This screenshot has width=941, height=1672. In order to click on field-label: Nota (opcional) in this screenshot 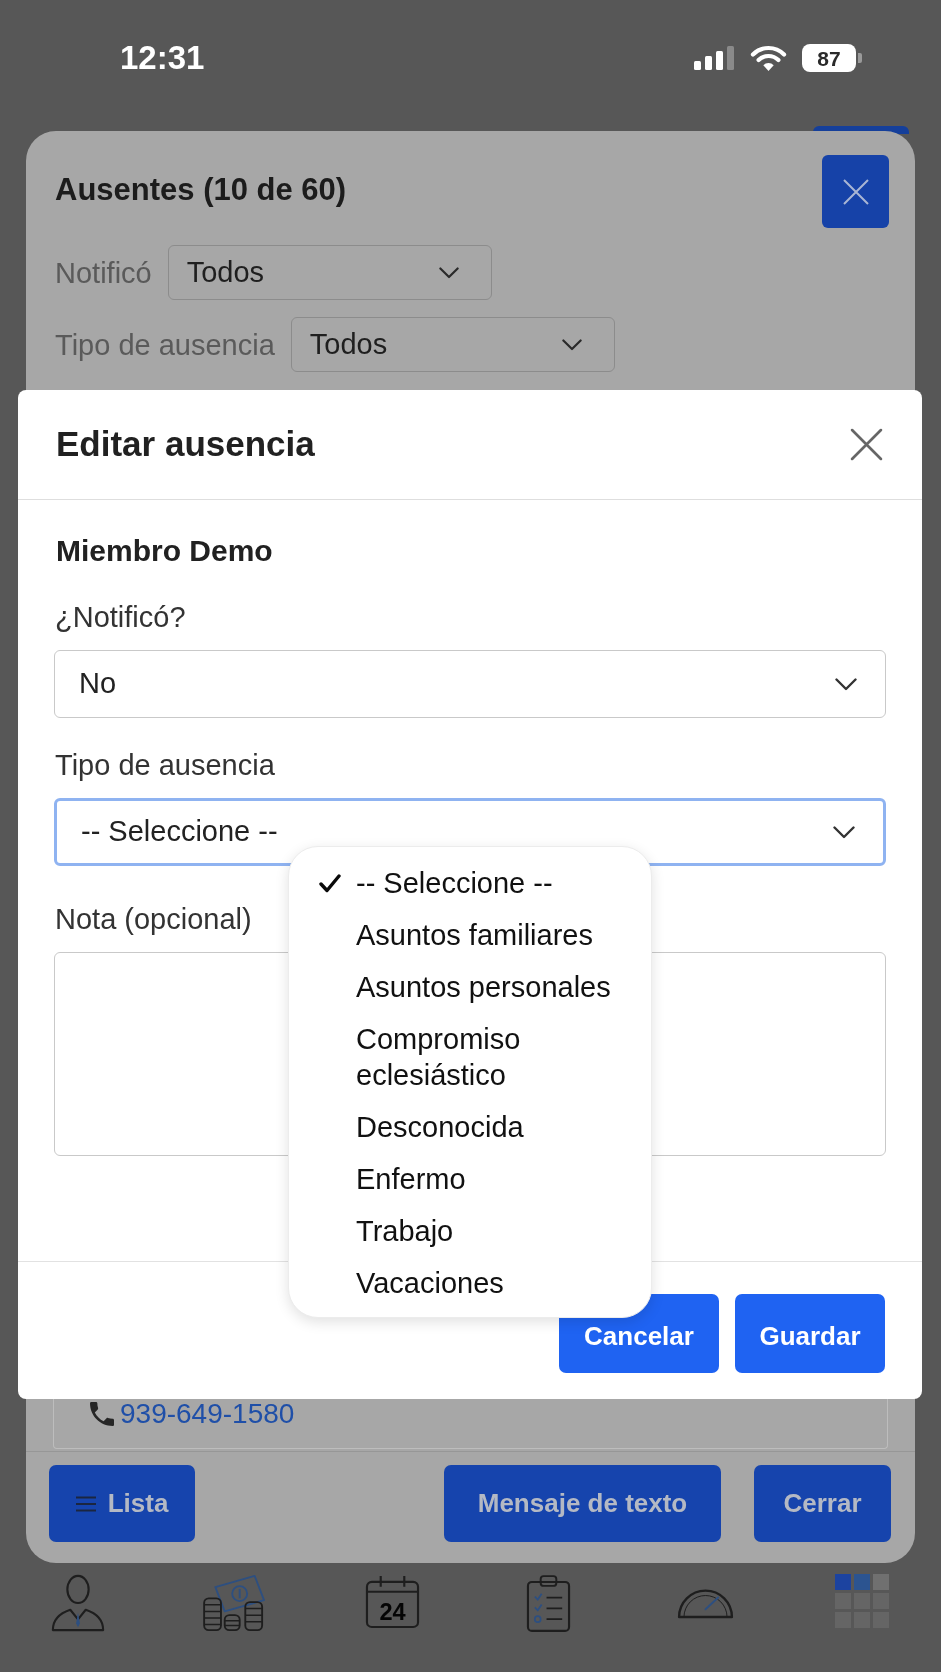, I will do `click(153, 919)`.